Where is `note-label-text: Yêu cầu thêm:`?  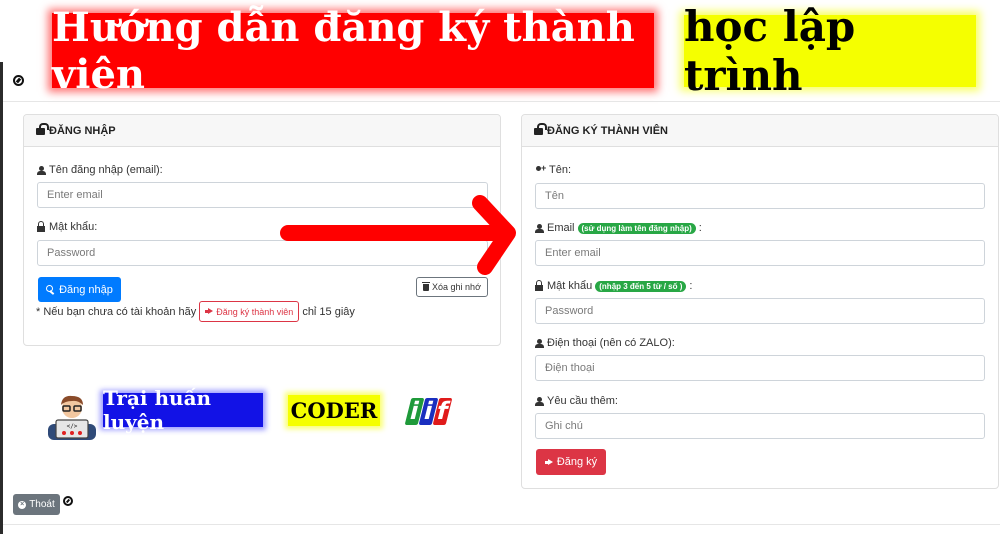 note-label-text: Yêu cầu thêm: is located at coordinates (582, 401).